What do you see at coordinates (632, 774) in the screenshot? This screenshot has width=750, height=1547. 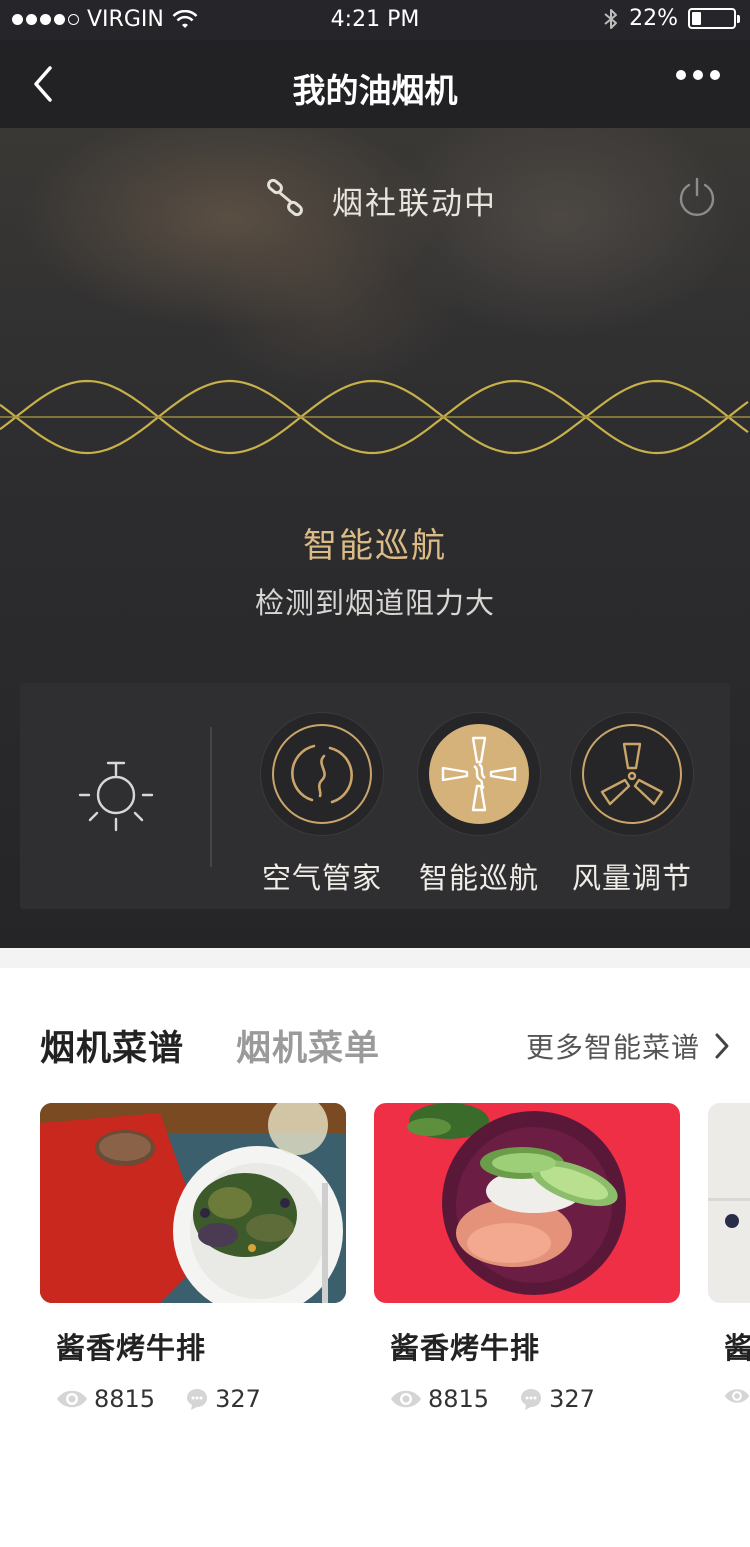 I see `fan-icon` at bounding box center [632, 774].